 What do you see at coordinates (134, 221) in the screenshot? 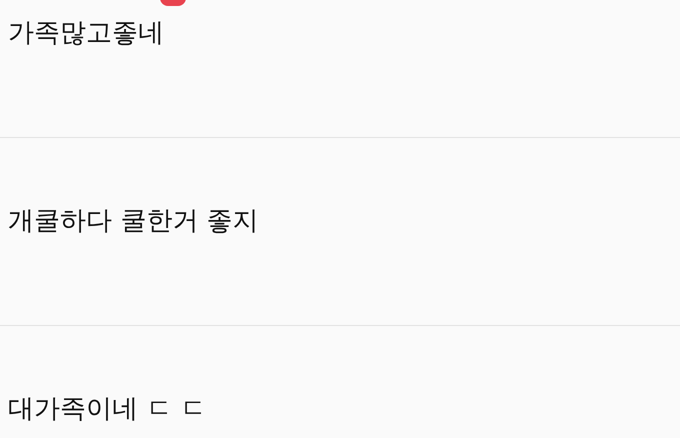
I see `comment-text: 개쿨하다 쿨한거 좋지` at bounding box center [134, 221].